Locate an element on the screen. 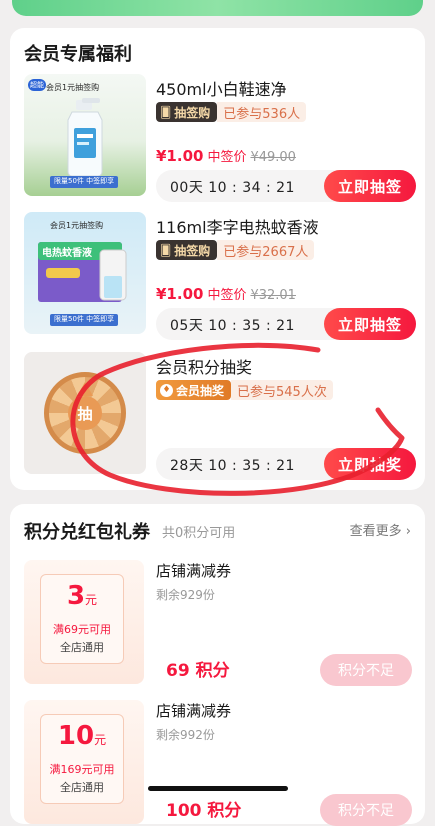  coupon-remaining: 剩余929份 is located at coordinates (185, 595).